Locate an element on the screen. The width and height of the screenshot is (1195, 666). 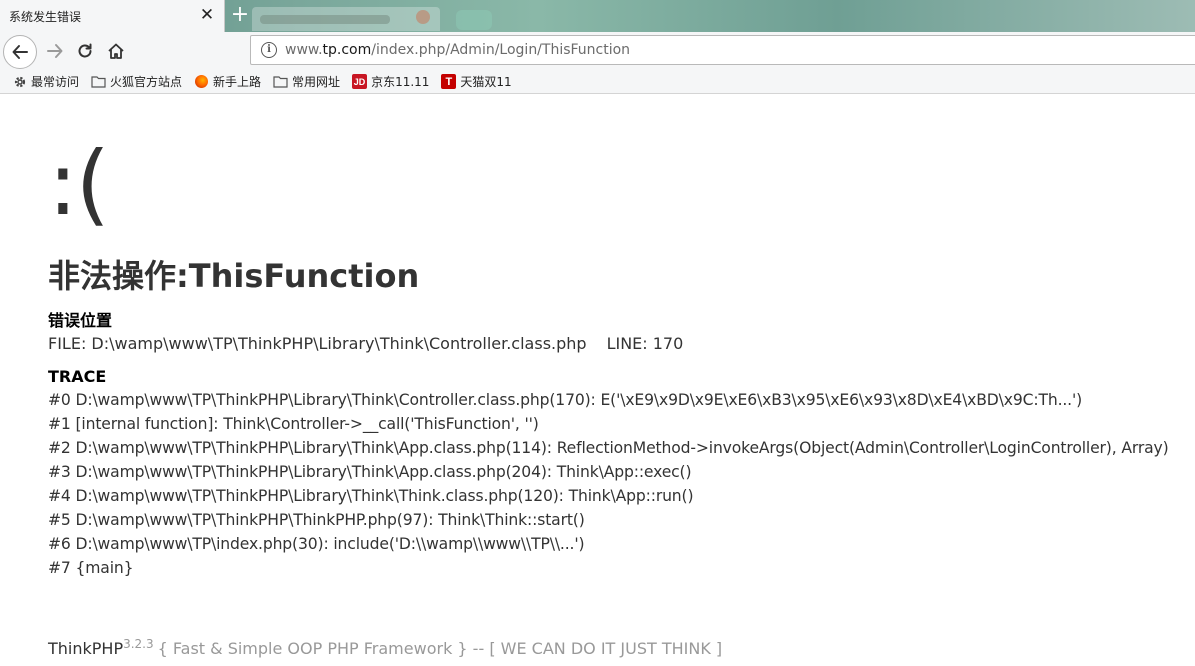
tmall-icon: T is located at coordinates (449, 81).